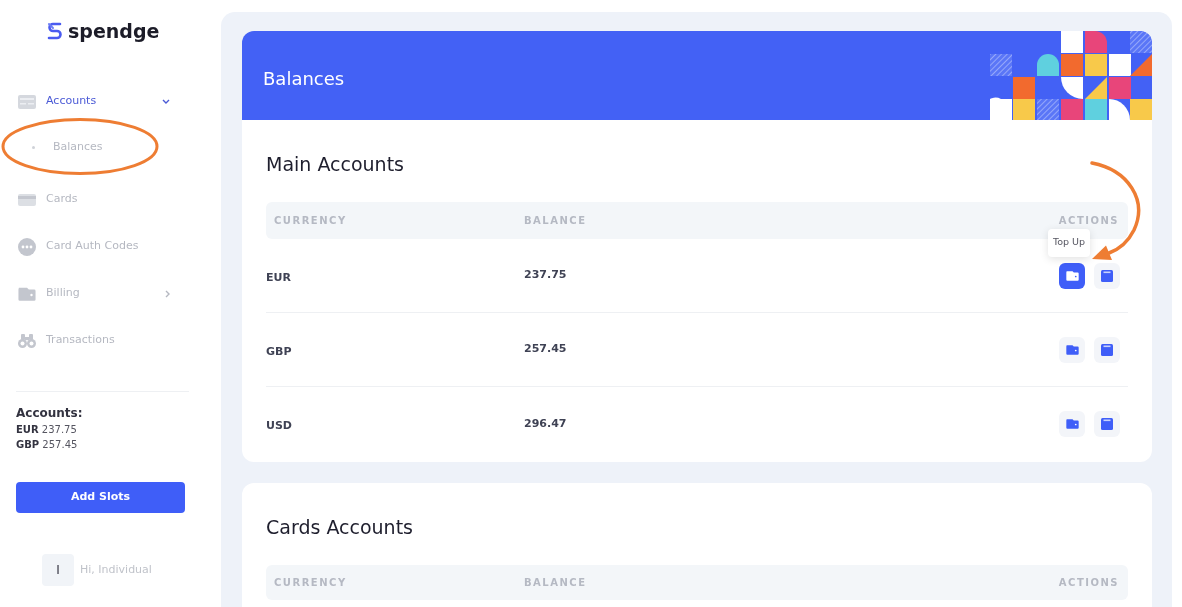  I want to click on nav-item: Billing, so click(85, 293).